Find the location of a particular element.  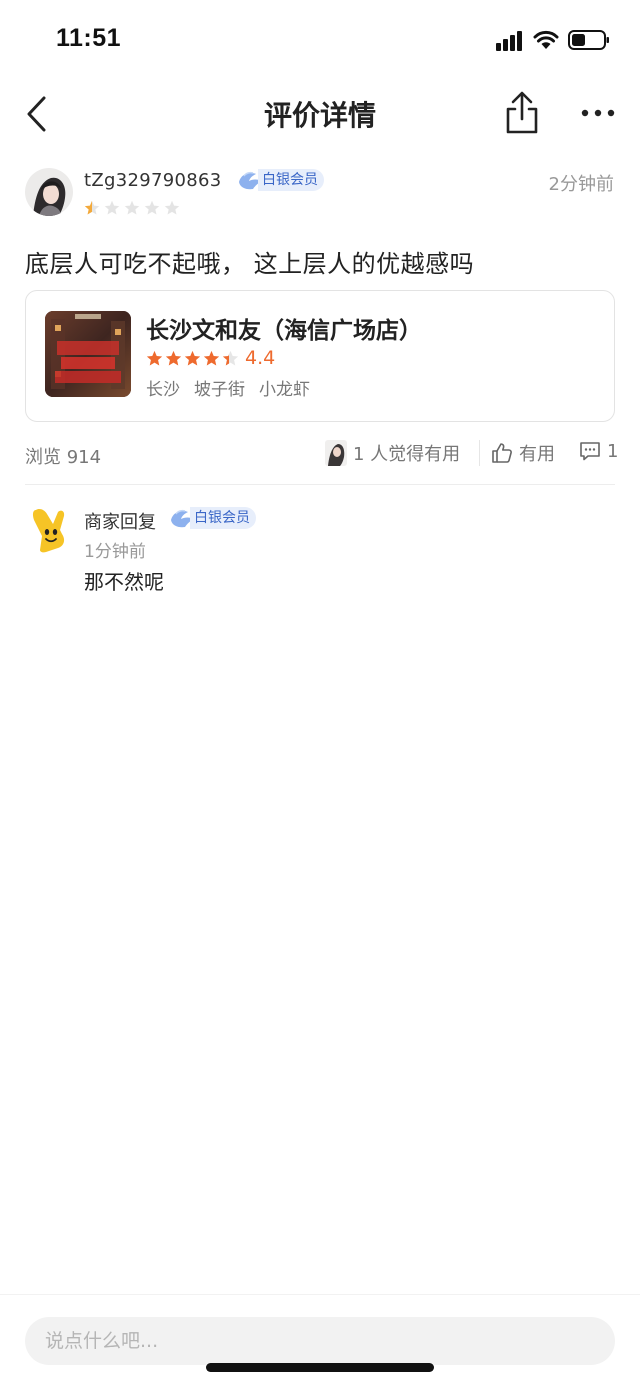

helpful-user-avatar is located at coordinates (336, 453).